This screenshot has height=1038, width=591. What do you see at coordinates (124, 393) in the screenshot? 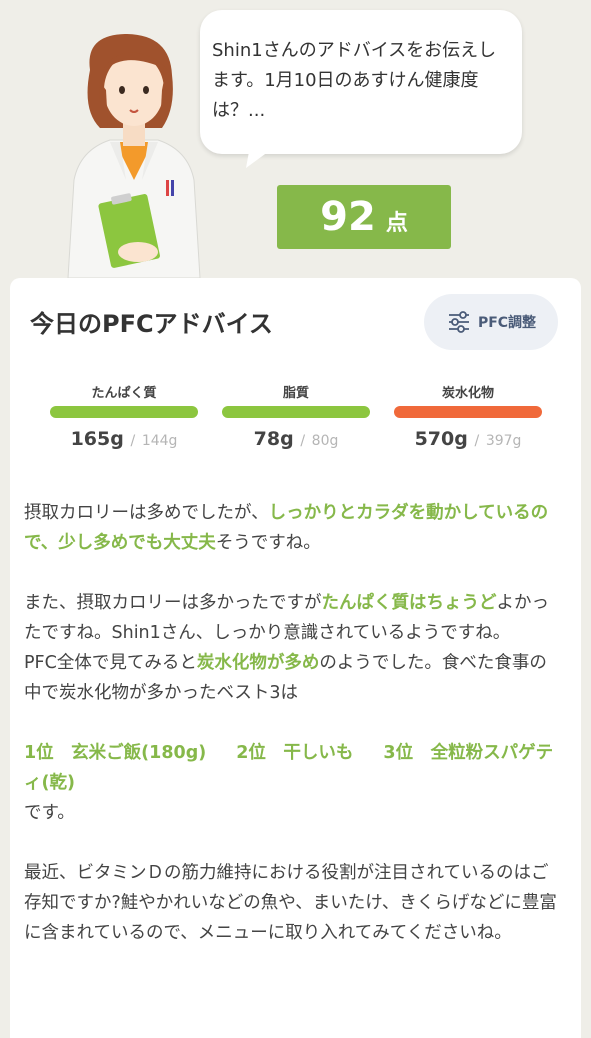
I see `nutrient-label: たんぱく質` at bounding box center [124, 393].